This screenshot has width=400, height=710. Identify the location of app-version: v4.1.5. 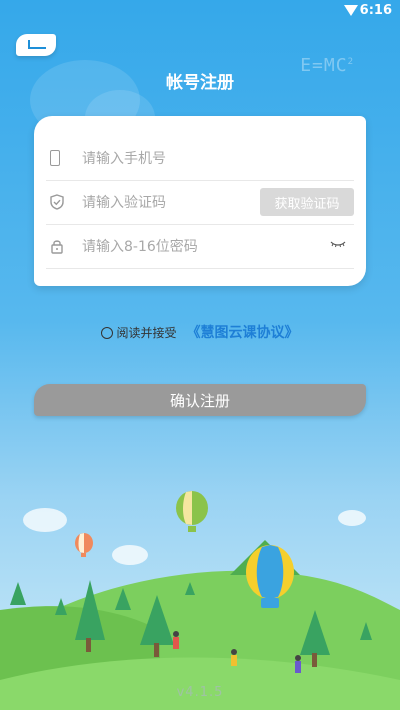
(200, 692).